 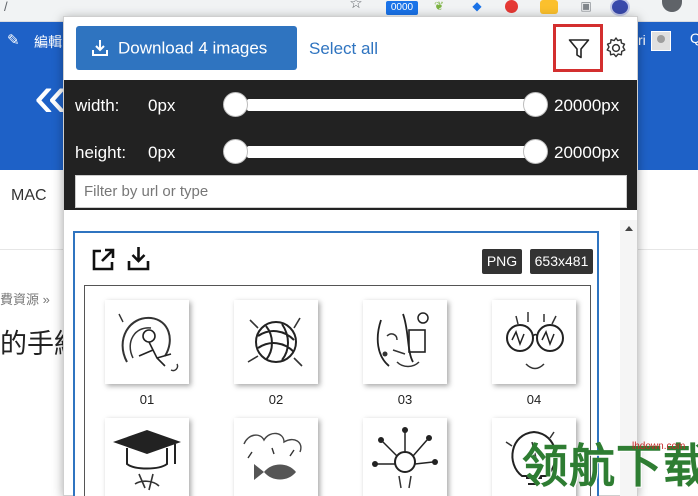 I want to click on thumbnail-label: 03, so click(x=405, y=399).